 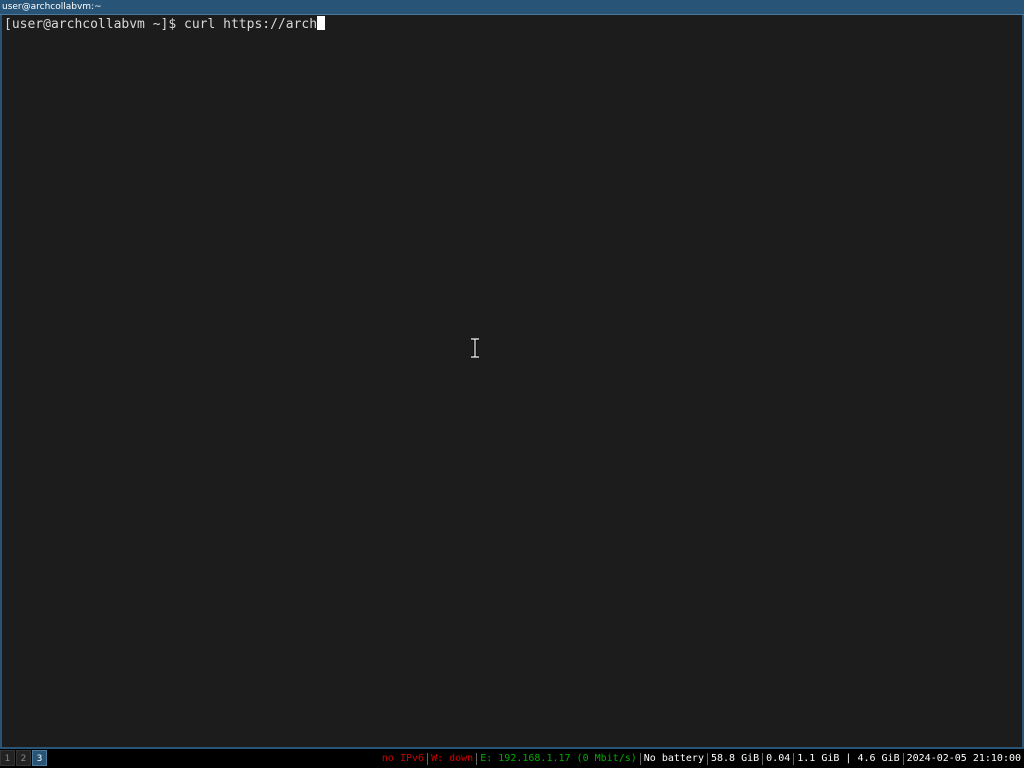 I want to click on wifi-status: W: down, so click(x=452, y=758).